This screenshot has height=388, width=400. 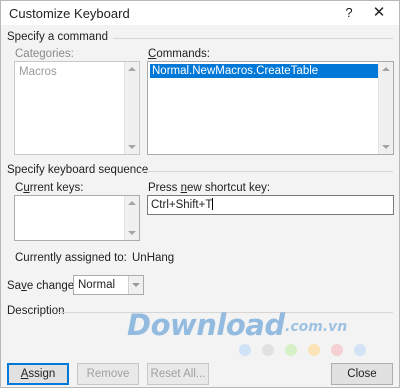 What do you see at coordinates (179, 54) in the screenshot?
I see `commands-label: Commands:` at bounding box center [179, 54].